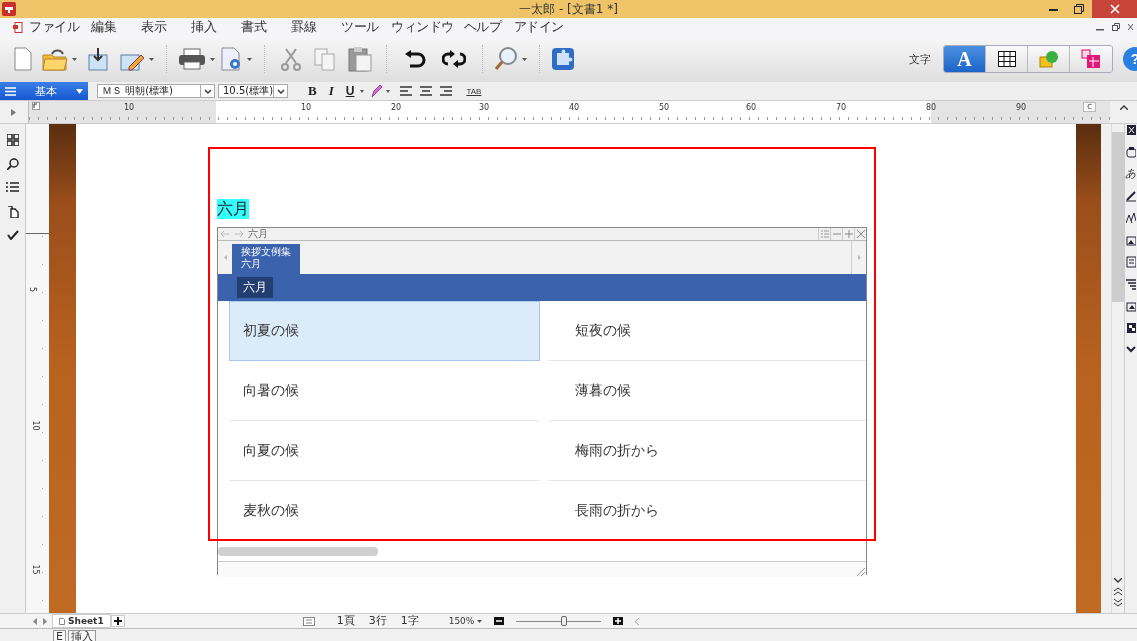  Describe the element at coordinates (312, 91) in the screenshot. I see `bold-button: B` at that location.